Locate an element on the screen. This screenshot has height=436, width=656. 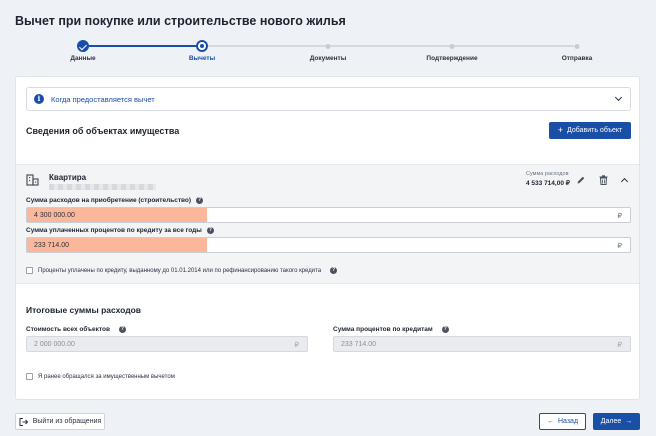
add-object-button: + Добавить объект is located at coordinates (590, 130).